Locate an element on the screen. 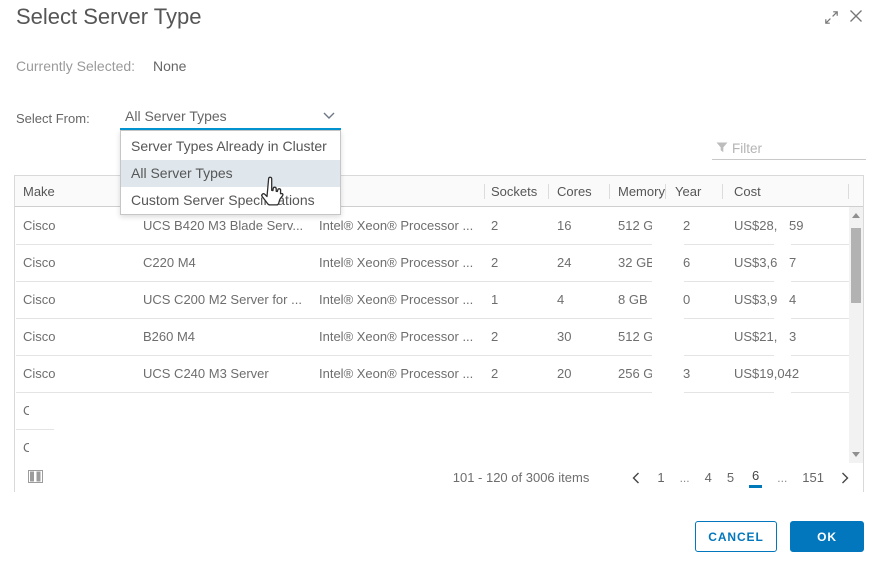 The image size is (872, 563). cell-model: UCS C240 M3 Server is located at coordinates (206, 373).